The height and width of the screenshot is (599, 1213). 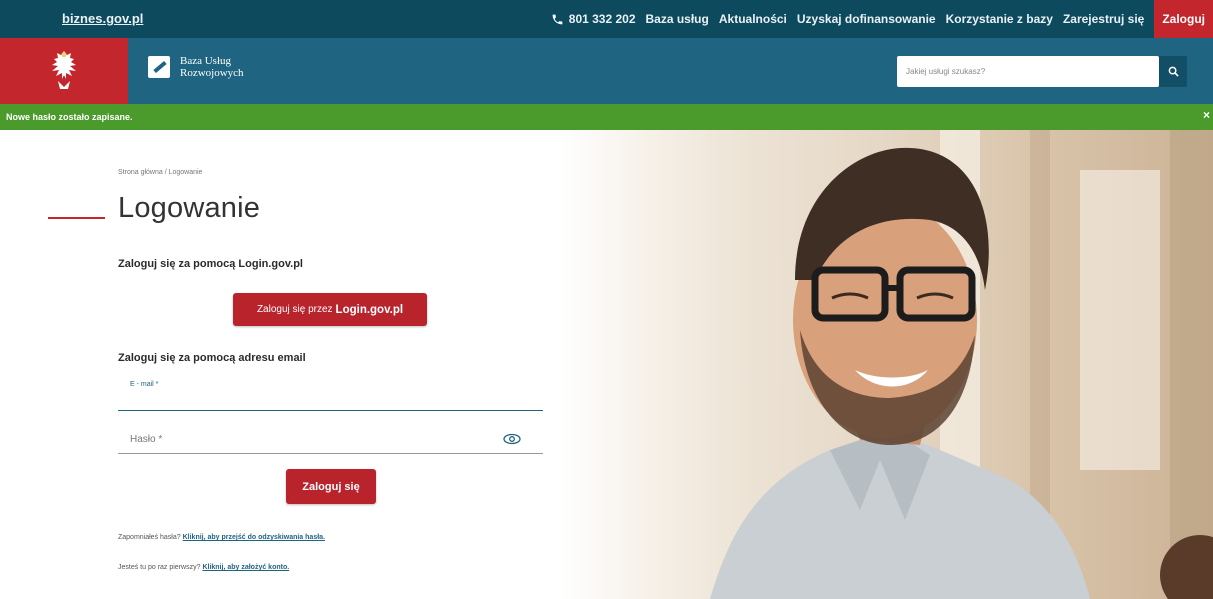 I want to click on banner-message: Nowe hasło zostało zapisane., so click(x=69, y=117).